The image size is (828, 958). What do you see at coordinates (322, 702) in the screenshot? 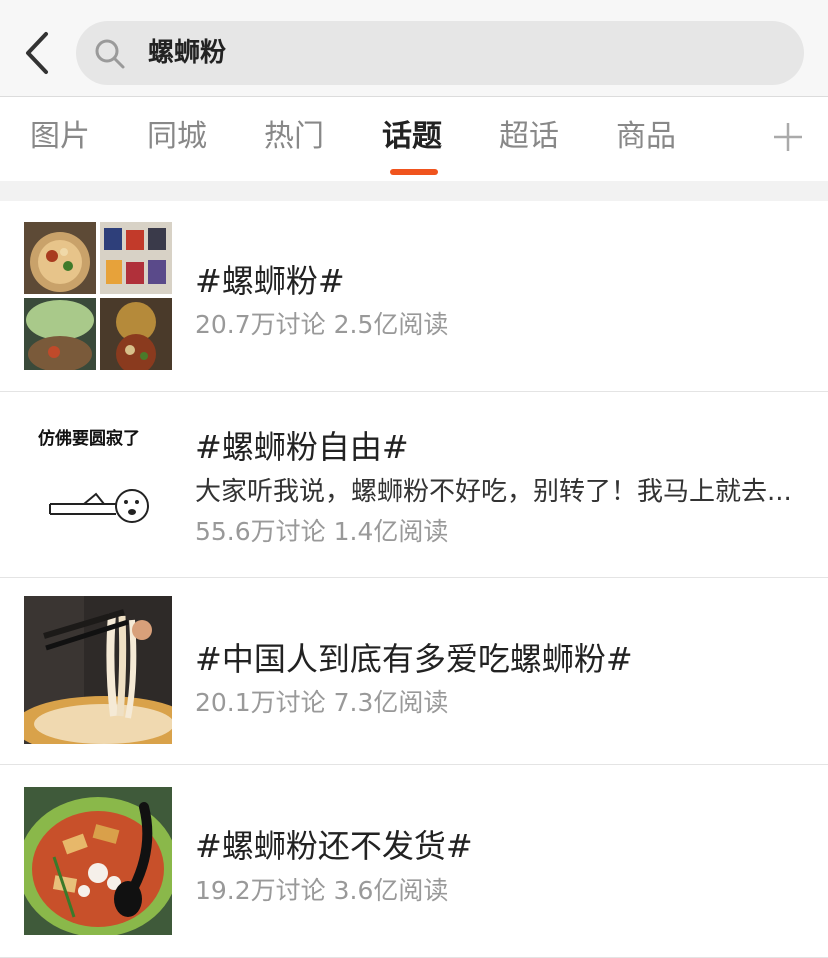
I see `topic-stats: 20.1万讨论 7.3亿阅读` at bounding box center [322, 702].